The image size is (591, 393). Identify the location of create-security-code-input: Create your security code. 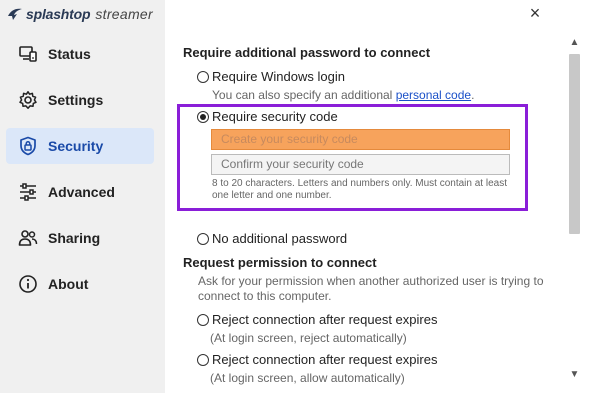
(360, 139).